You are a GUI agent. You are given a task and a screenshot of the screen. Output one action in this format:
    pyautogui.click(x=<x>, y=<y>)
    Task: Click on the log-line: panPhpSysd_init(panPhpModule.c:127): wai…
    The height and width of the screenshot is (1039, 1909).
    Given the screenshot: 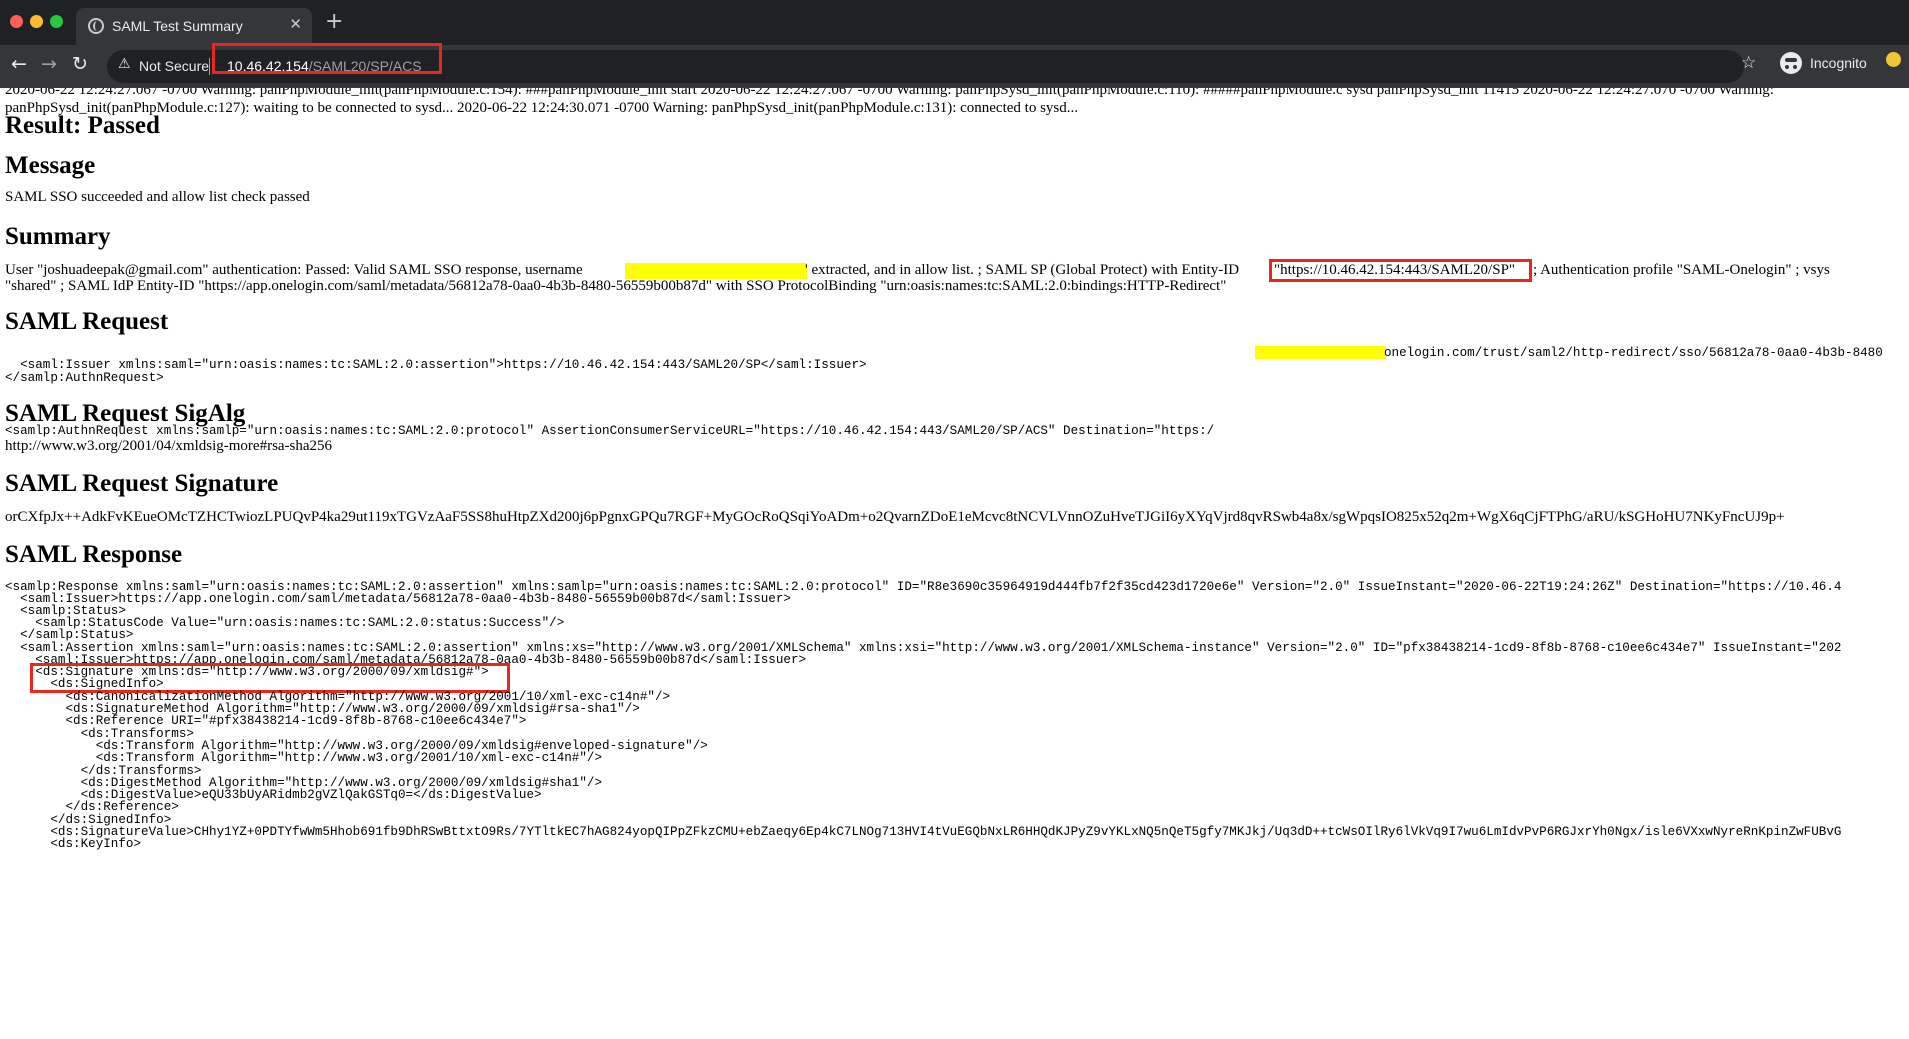 What is the action you would take?
    pyautogui.click(x=541, y=108)
    